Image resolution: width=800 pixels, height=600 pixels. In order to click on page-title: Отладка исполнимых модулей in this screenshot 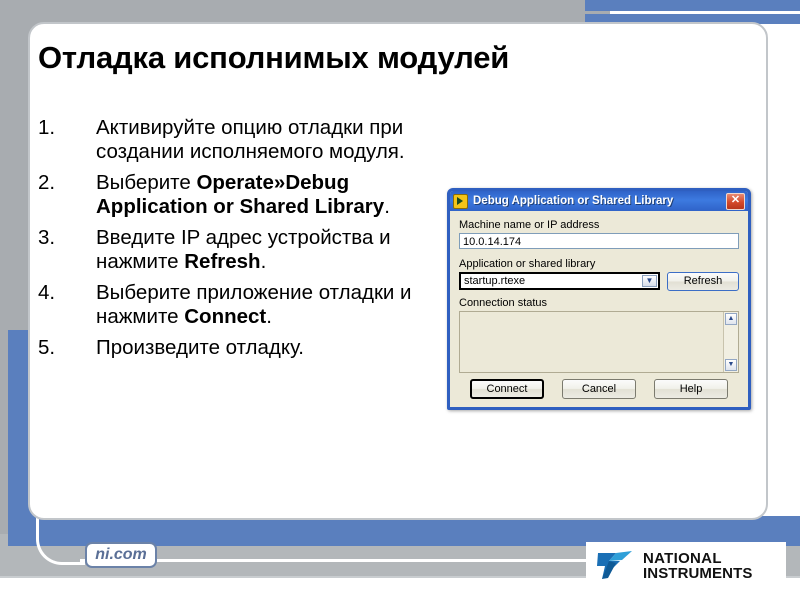, I will do `click(274, 57)`.